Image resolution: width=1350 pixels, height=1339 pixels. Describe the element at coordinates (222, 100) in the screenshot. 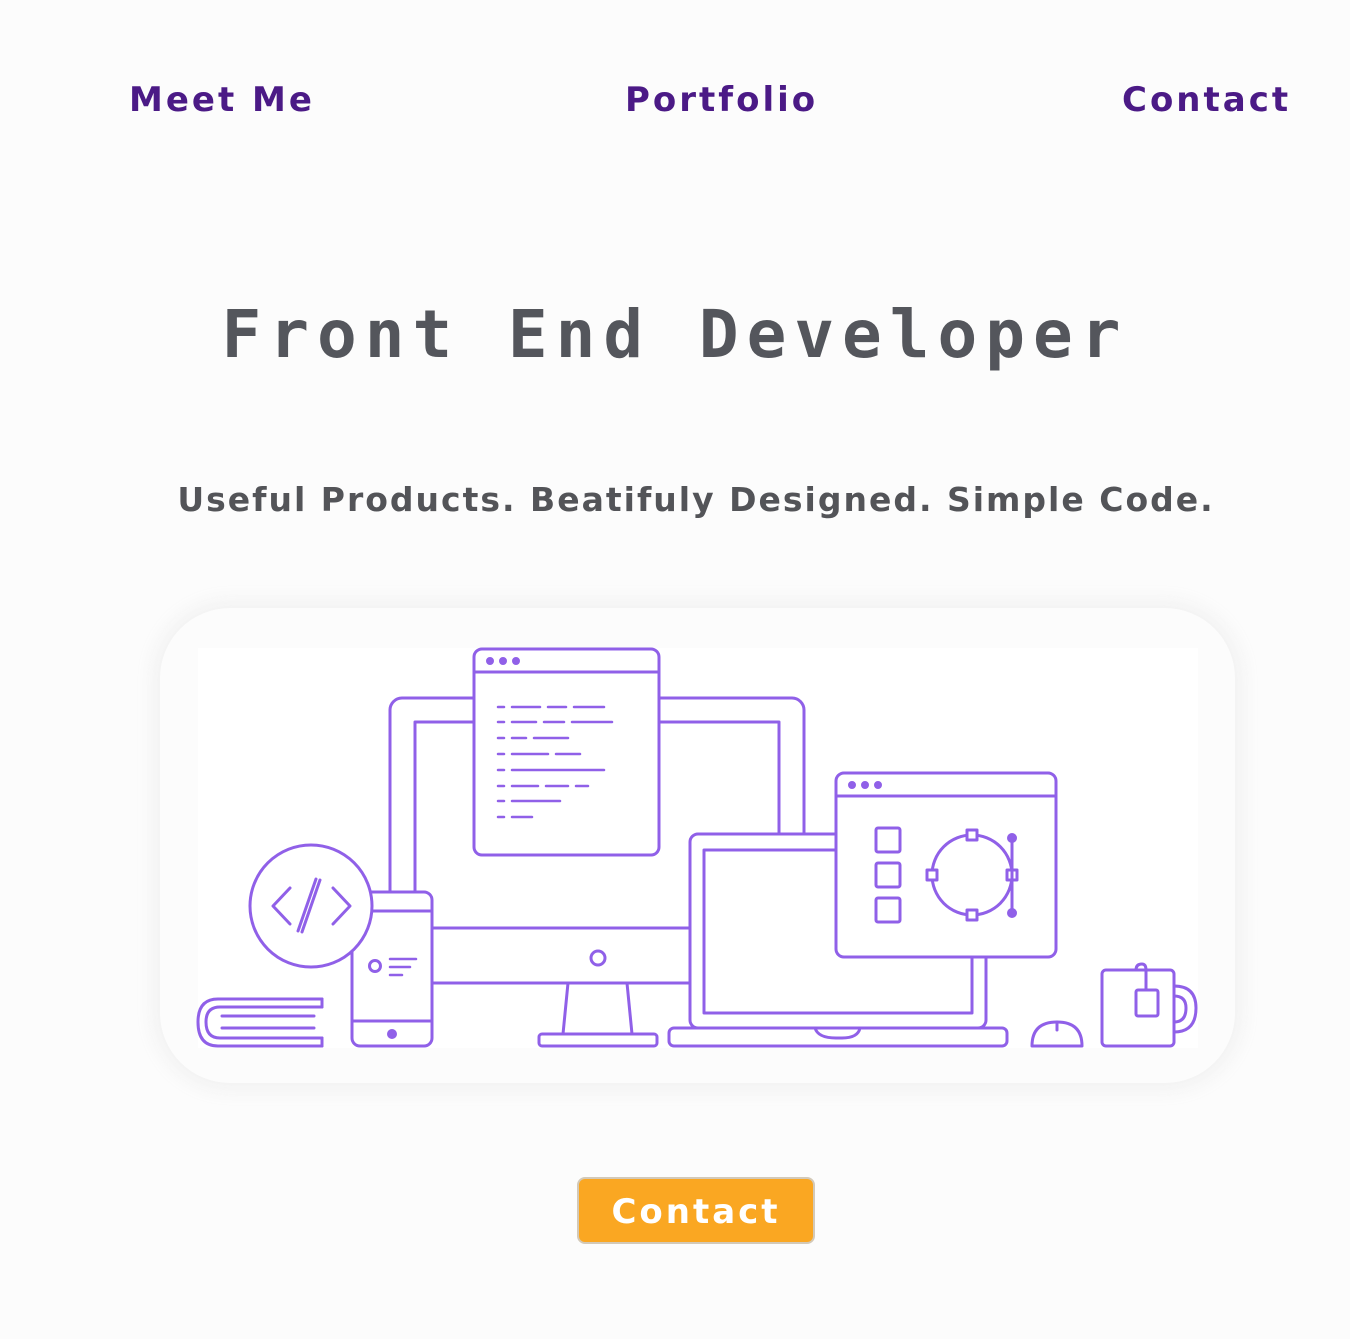

I see `nav-link-meet-me: Meet Me` at that location.